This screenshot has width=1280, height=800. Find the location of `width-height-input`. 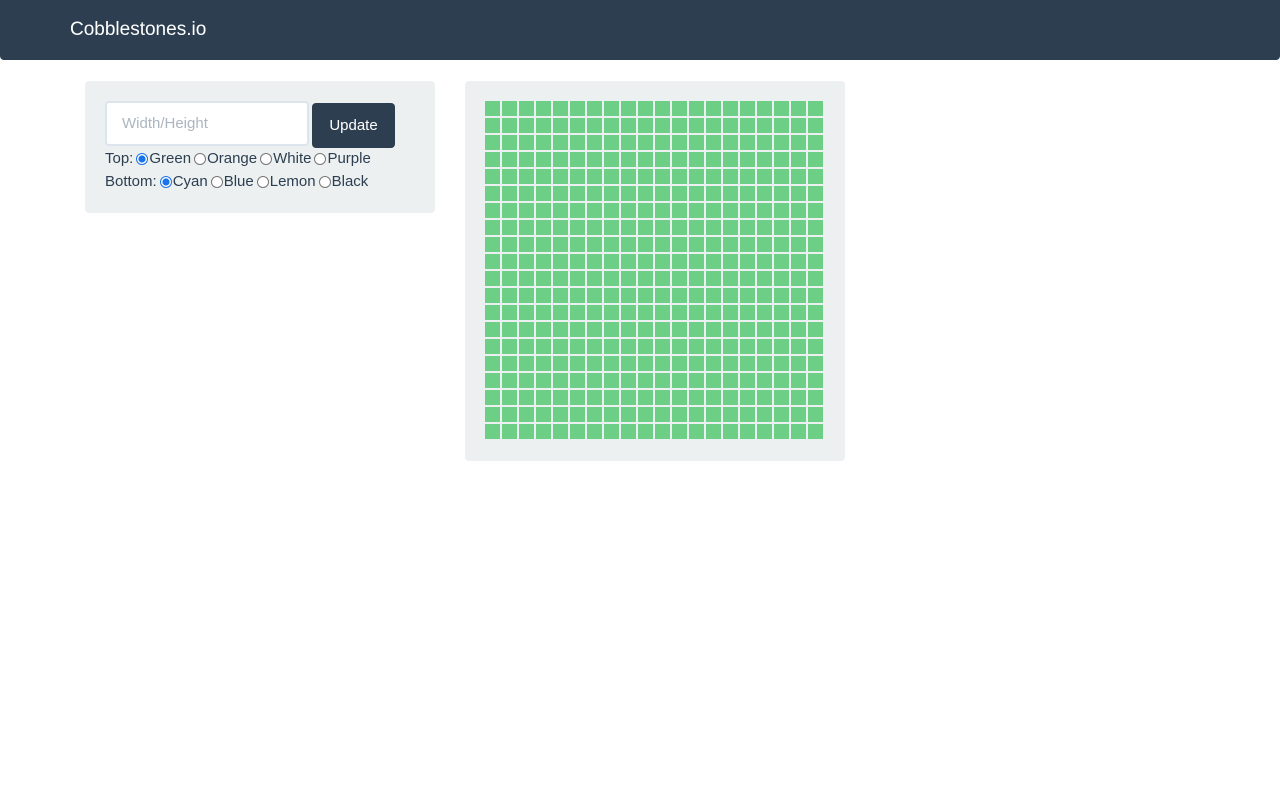

width-height-input is located at coordinates (207, 123).